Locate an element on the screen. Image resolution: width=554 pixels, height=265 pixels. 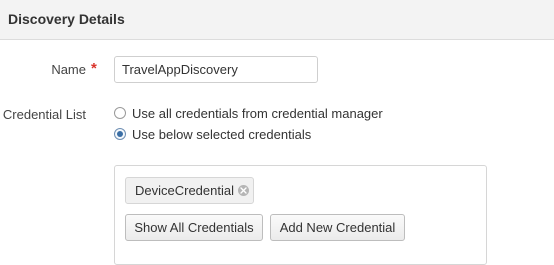
required-marker: * is located at coordinates (94, 68).